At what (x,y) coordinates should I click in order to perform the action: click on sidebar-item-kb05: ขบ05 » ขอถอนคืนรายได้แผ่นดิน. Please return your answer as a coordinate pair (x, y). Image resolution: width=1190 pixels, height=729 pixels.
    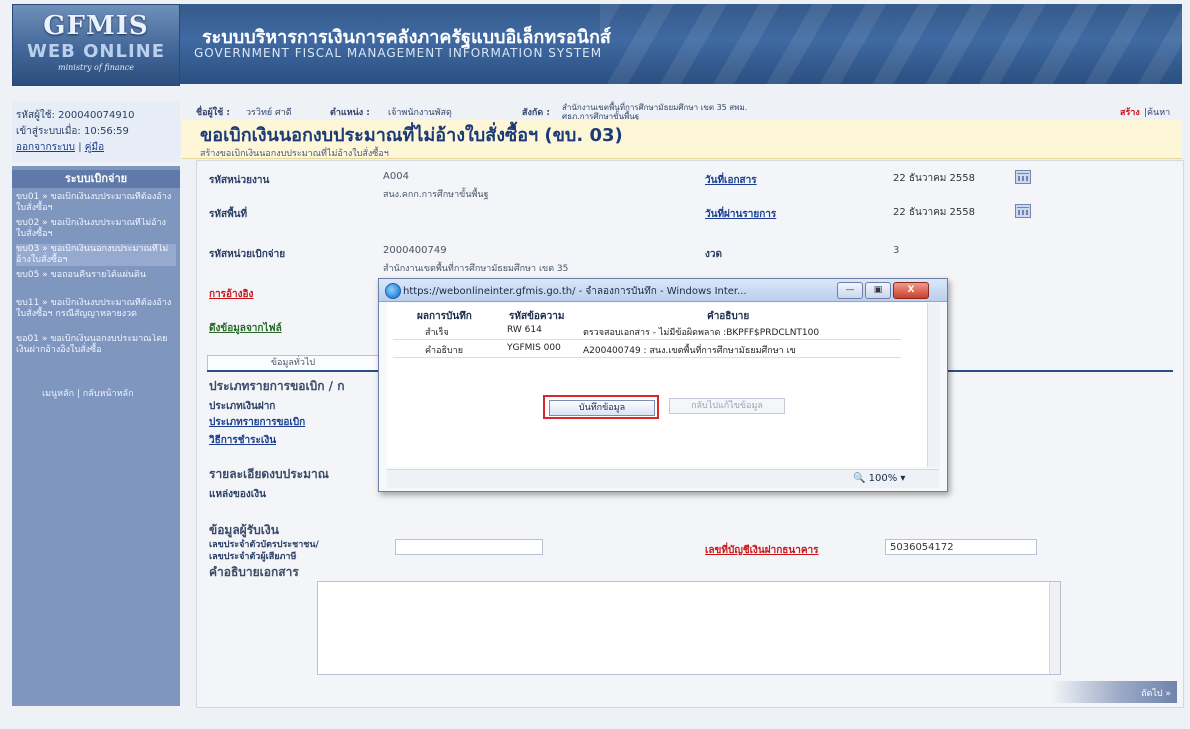
    Looking at the image, I should click on (96, 281).